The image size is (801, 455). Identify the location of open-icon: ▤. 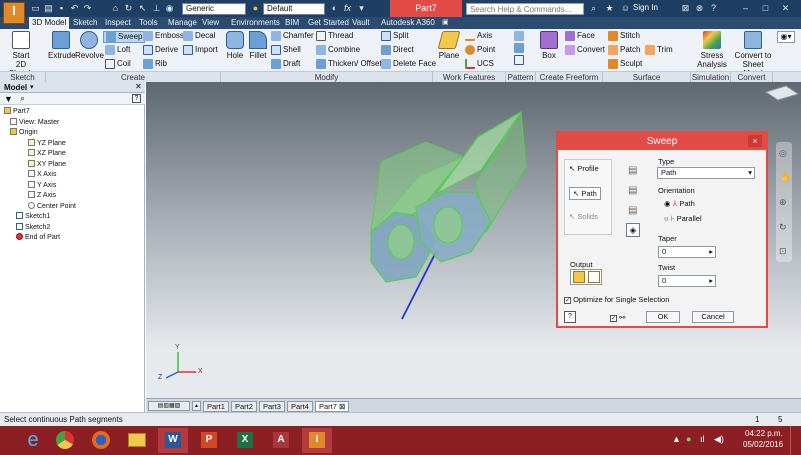
(48, 8).